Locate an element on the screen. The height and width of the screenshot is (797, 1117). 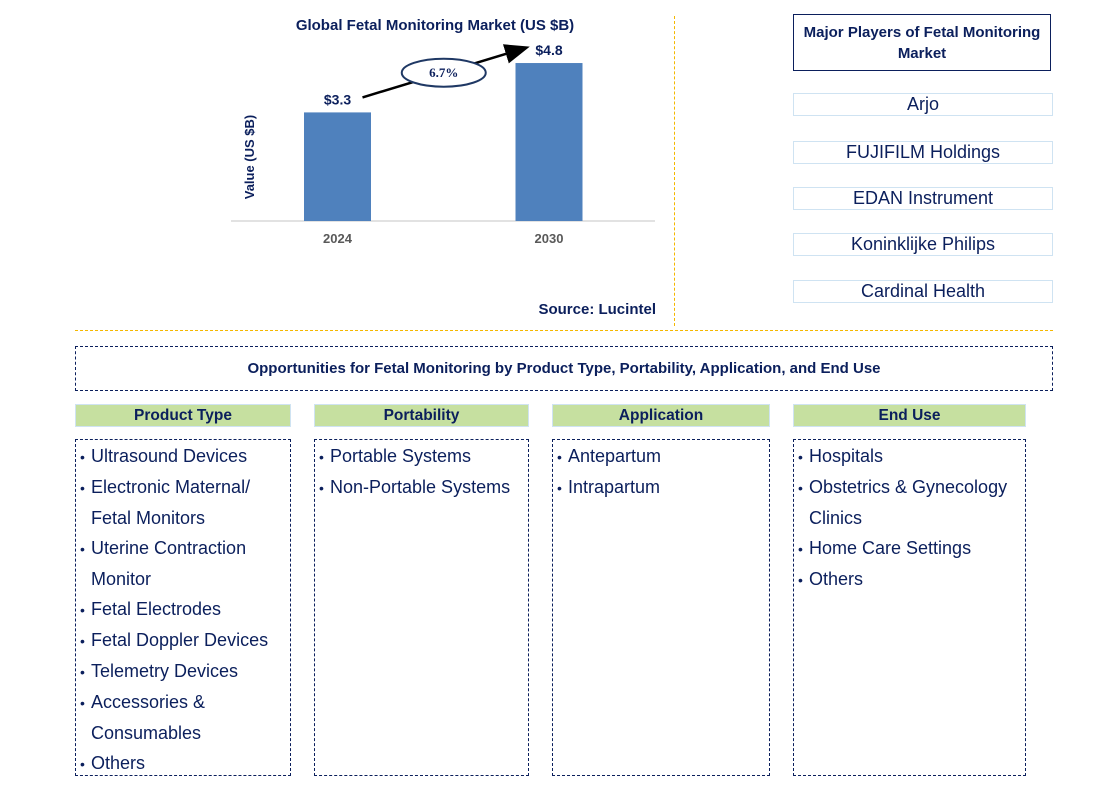
list-item: • Non-Portable Systems is located at coordinates (422, 487).